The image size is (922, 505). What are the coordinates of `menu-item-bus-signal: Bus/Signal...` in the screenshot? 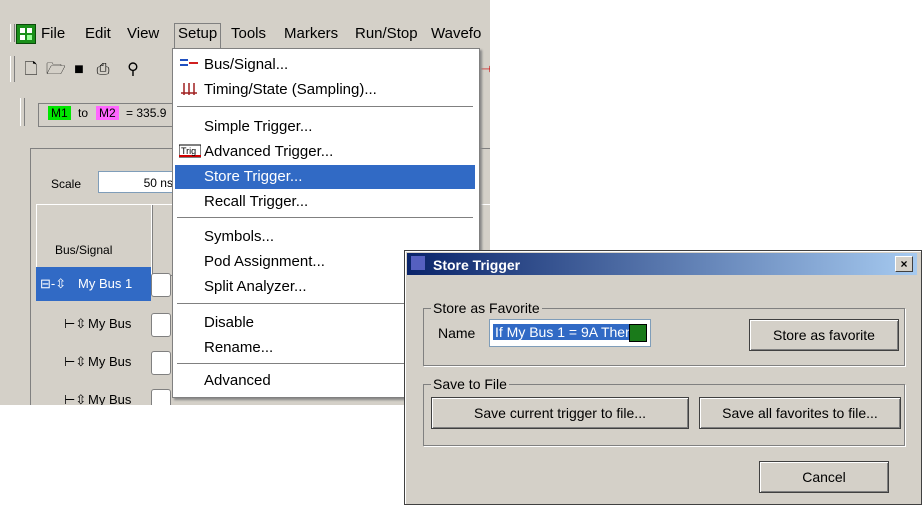 It's located at (325, 65).